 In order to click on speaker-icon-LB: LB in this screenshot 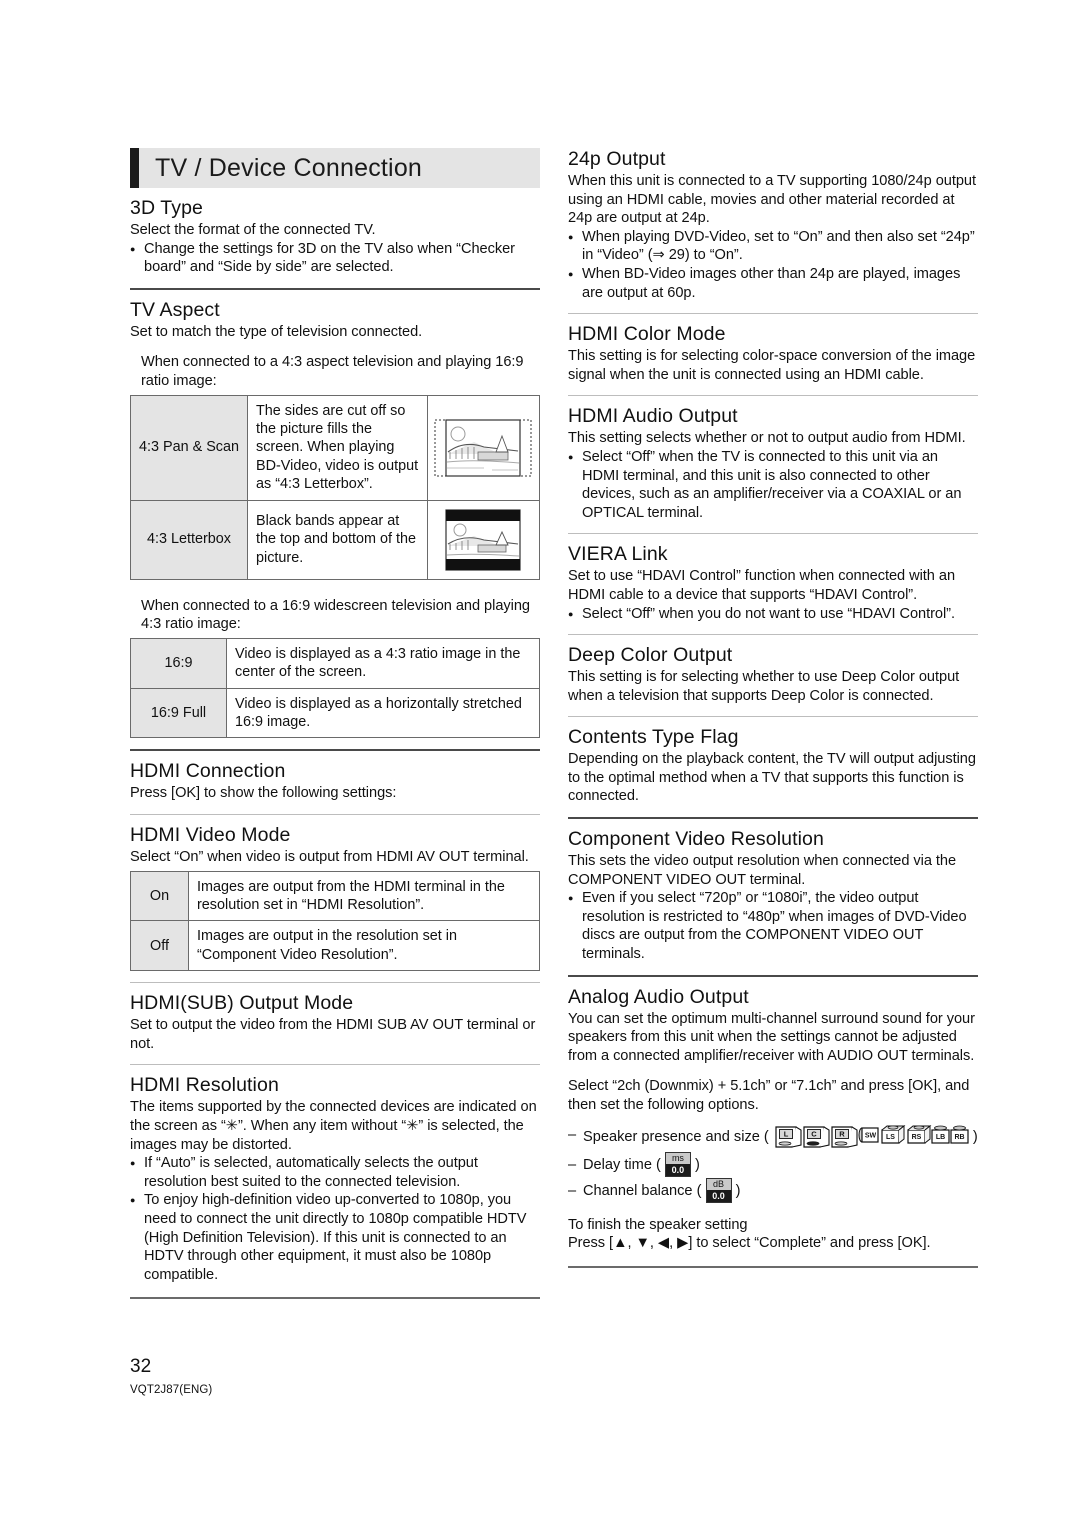, I will do `click(940, 1134)`.